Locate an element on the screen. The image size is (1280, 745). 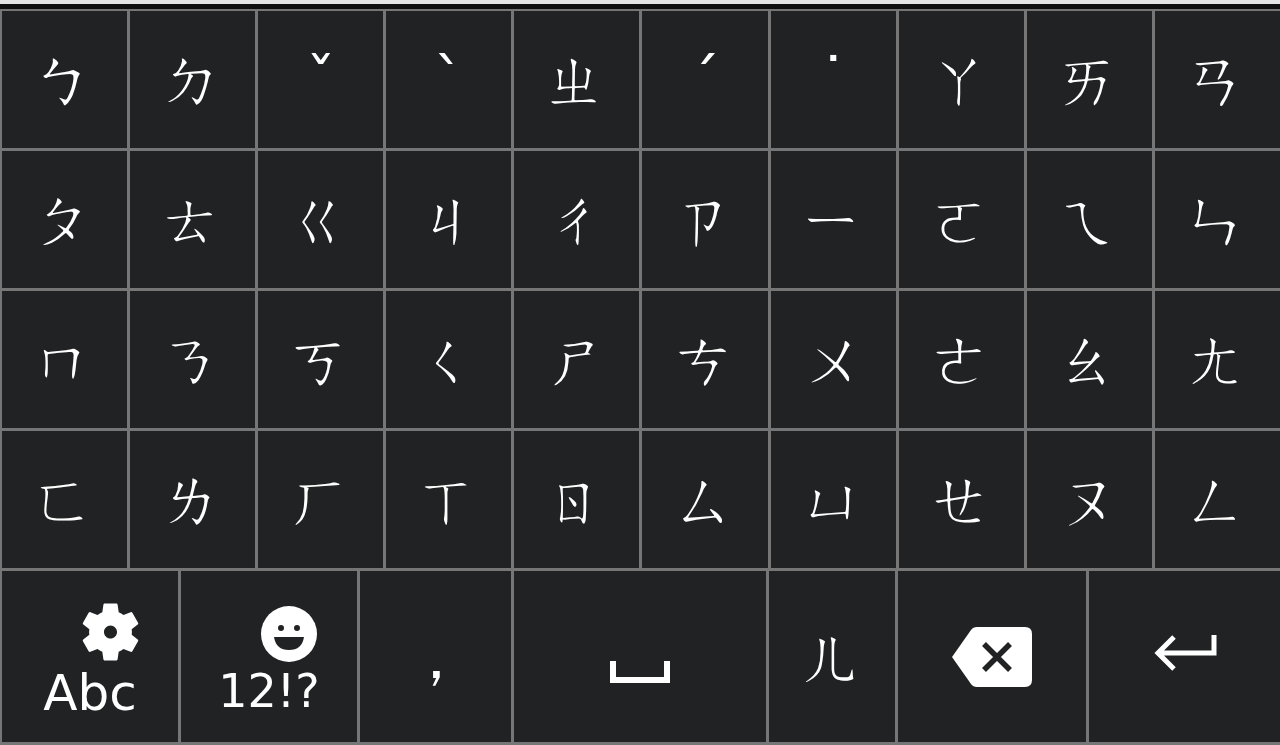
space-key is located at coordinates (640, 656).